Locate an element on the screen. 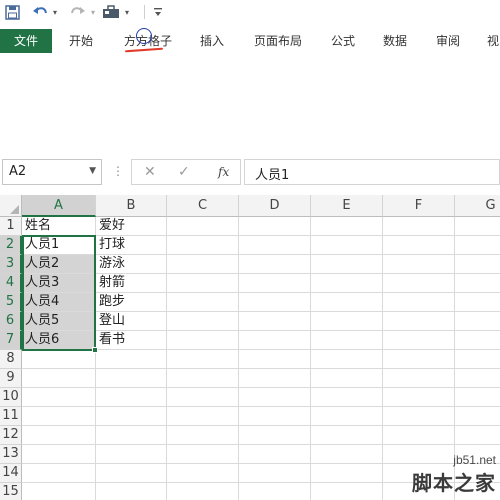  cell-a1: 姓名 is located at coordinates (59, 226).